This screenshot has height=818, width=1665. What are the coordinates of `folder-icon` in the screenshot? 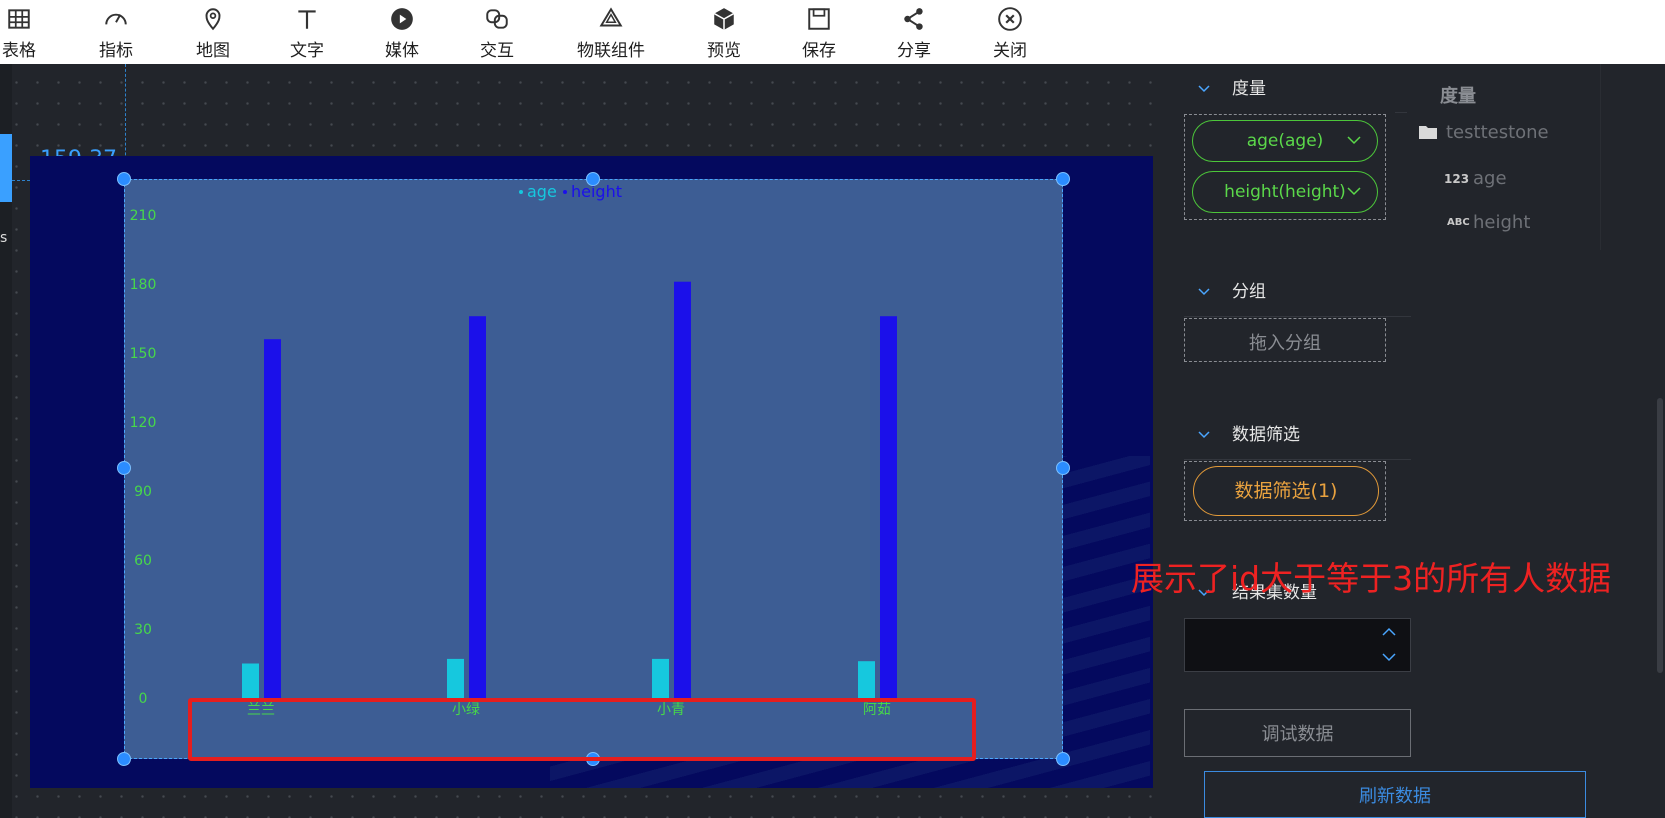 It's located at (1428, 132).